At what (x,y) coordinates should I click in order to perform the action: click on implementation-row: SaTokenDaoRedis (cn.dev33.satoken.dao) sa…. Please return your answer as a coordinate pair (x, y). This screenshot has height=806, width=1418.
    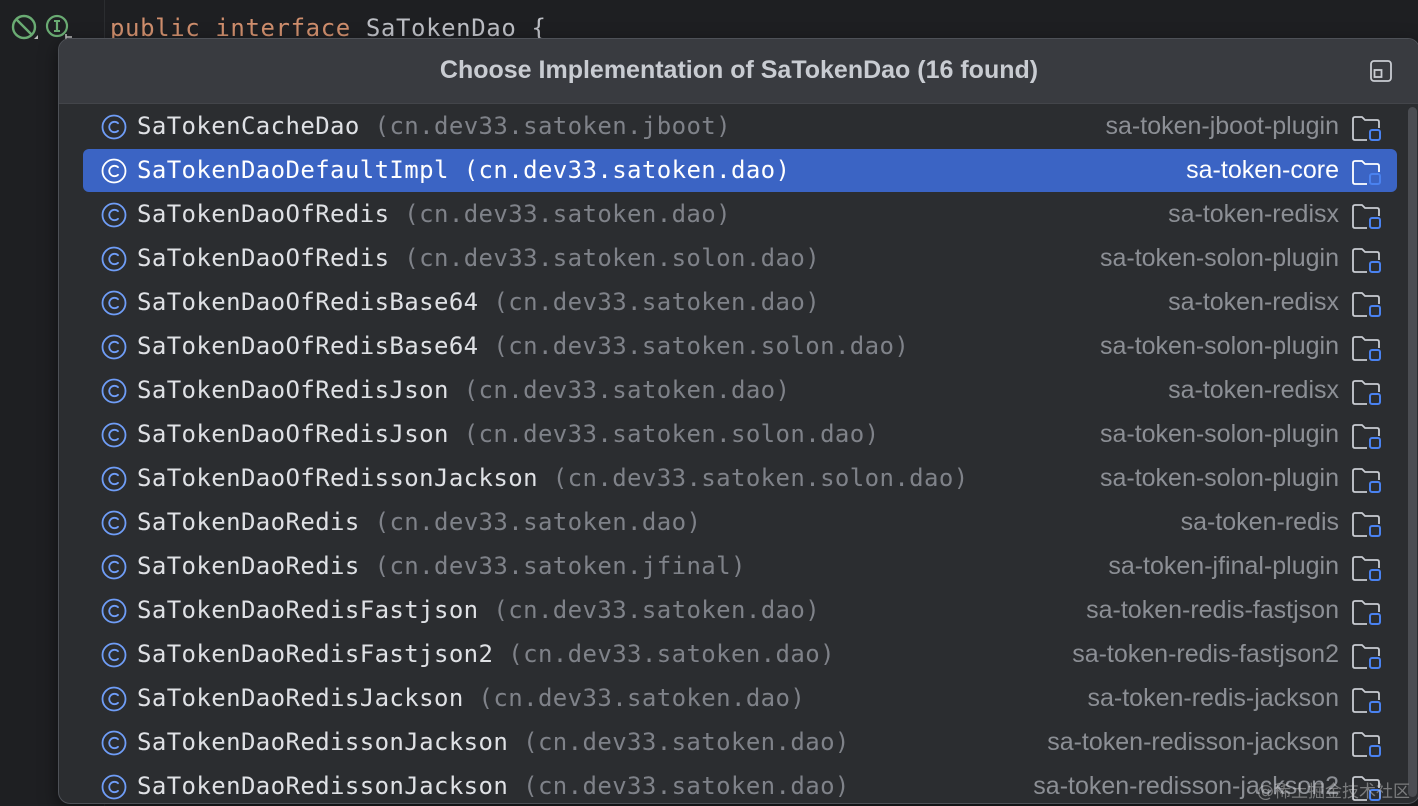
    Looking at the image, I should click on (740, 522).